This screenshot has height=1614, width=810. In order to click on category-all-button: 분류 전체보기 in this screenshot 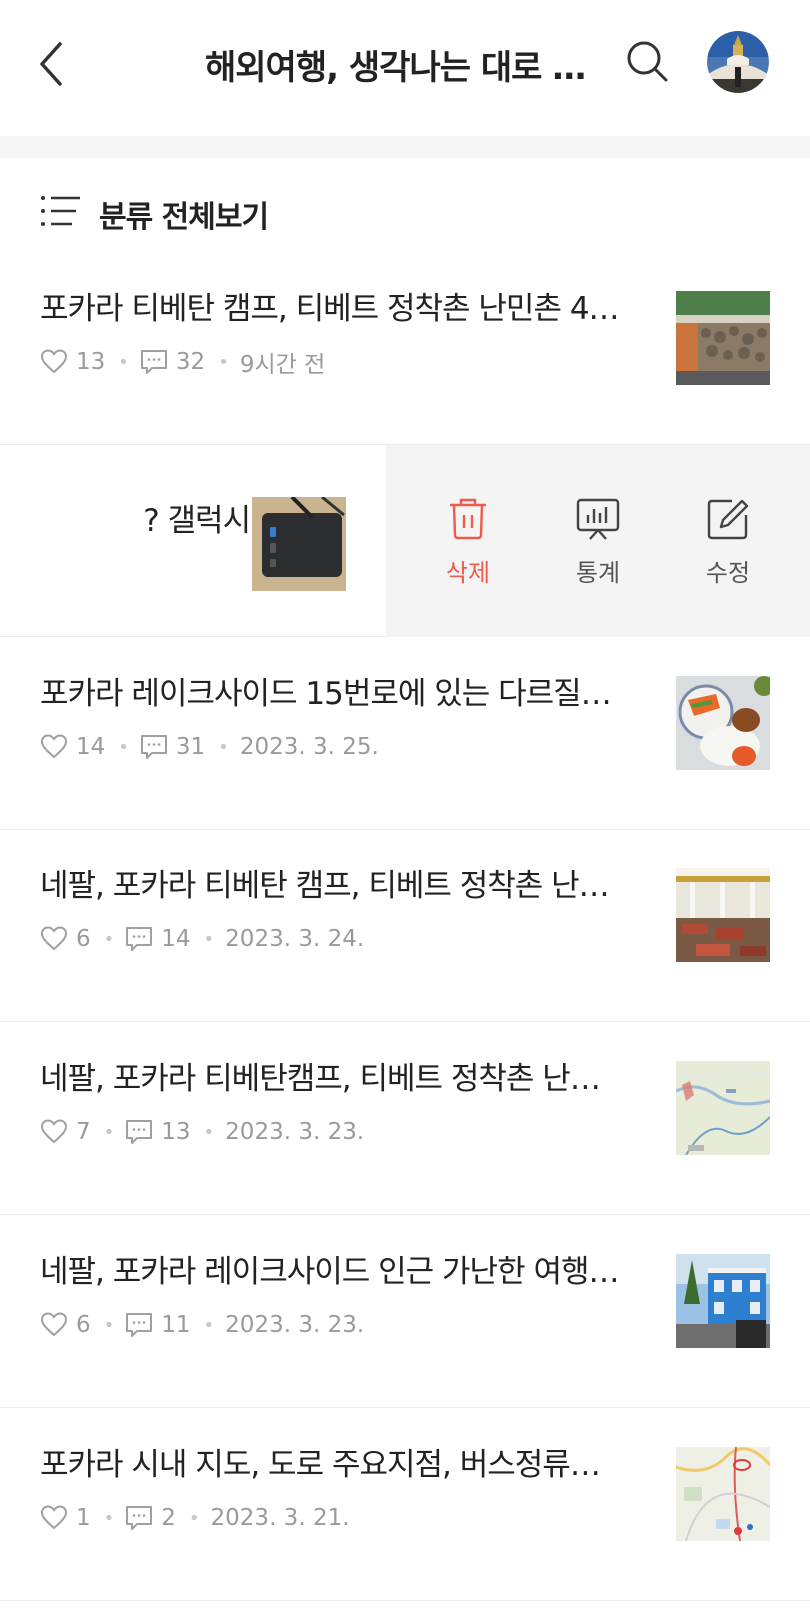, I will do `click(405, 212)`.